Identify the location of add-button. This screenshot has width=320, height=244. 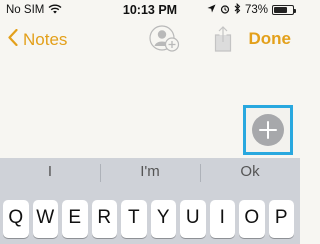
(268, 130).